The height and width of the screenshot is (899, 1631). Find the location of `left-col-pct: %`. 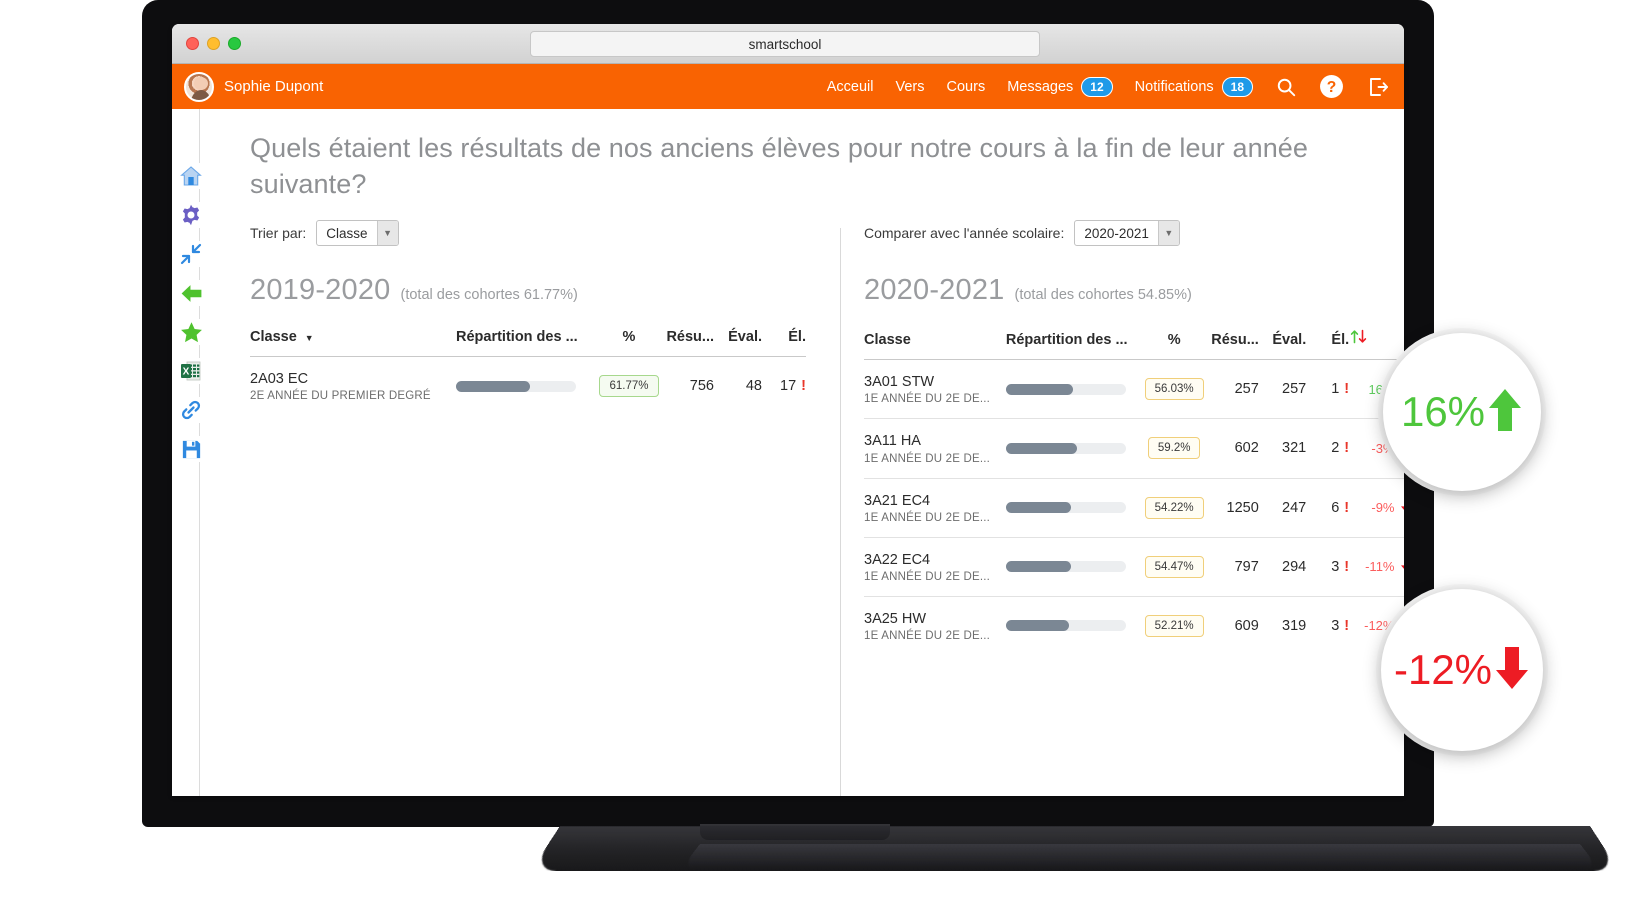

left-col-pct: % is located at coordinates (629, 343).